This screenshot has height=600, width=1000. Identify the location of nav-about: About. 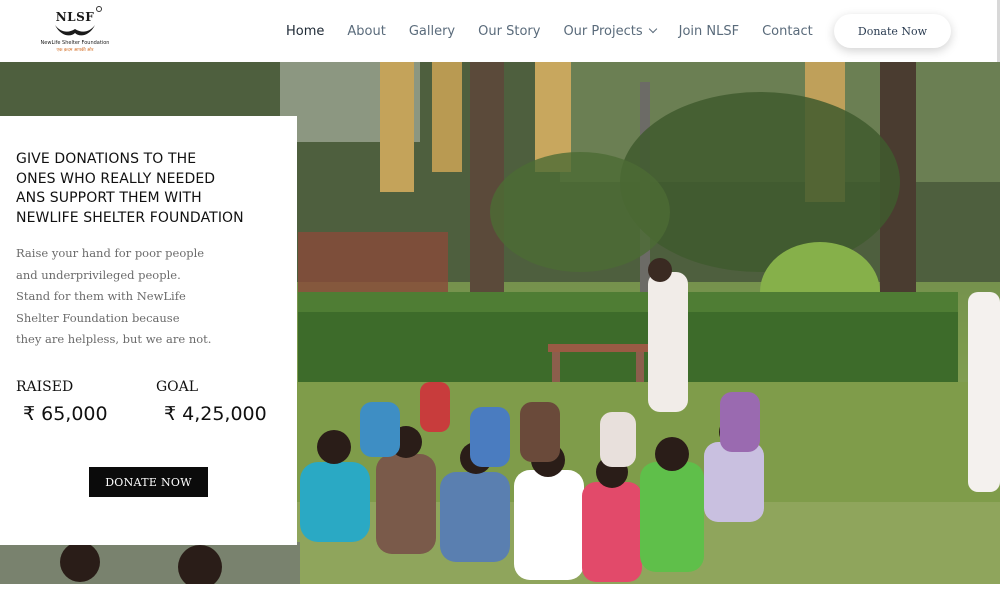
(366, 31).